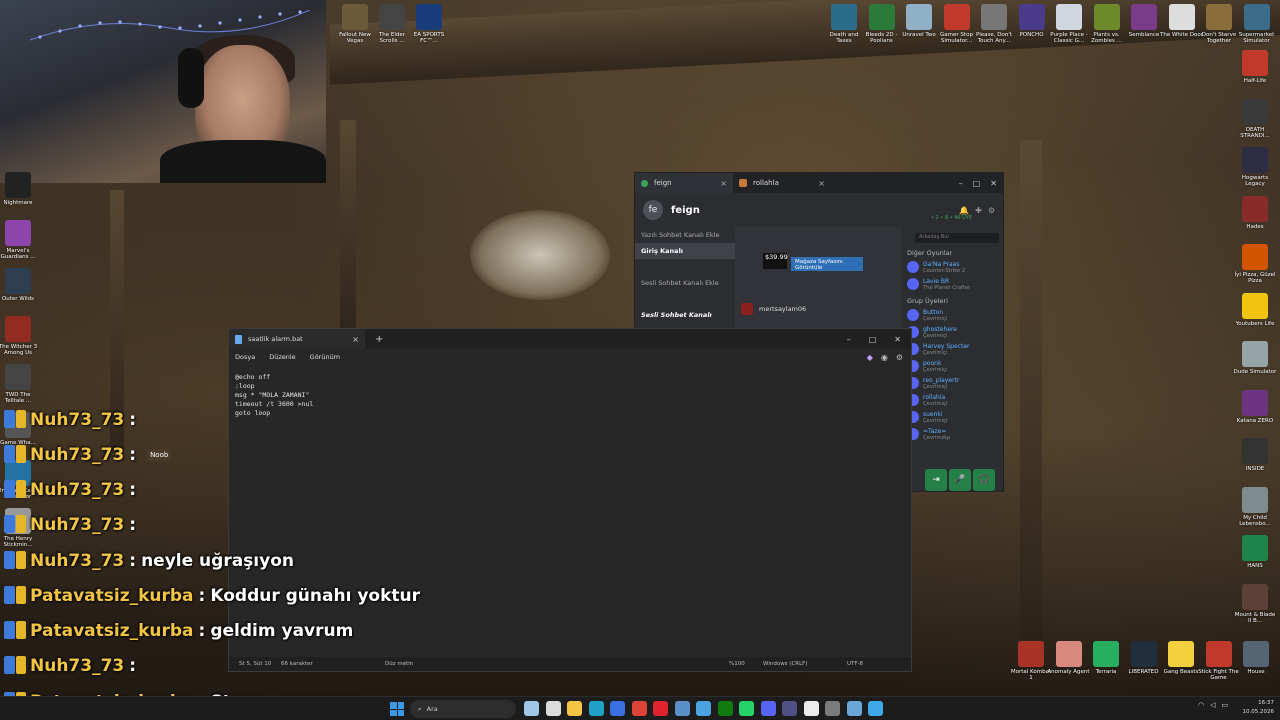 The height and width of the screenshot is (720, 1280). I want to click on member-item: suenki Çevrimiçi, so click(952, 417).